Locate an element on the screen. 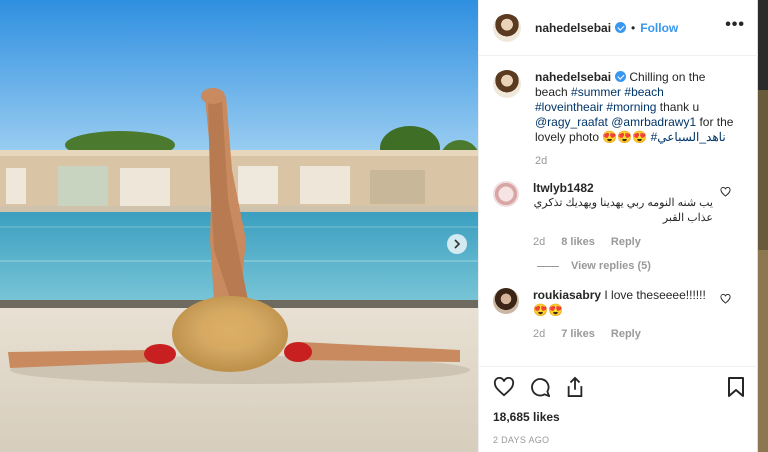 The height and width of the screenshot is (452, 768). post-actions: 18,685 likes 2 DAYS AGO is located at coordinates (619, 405).